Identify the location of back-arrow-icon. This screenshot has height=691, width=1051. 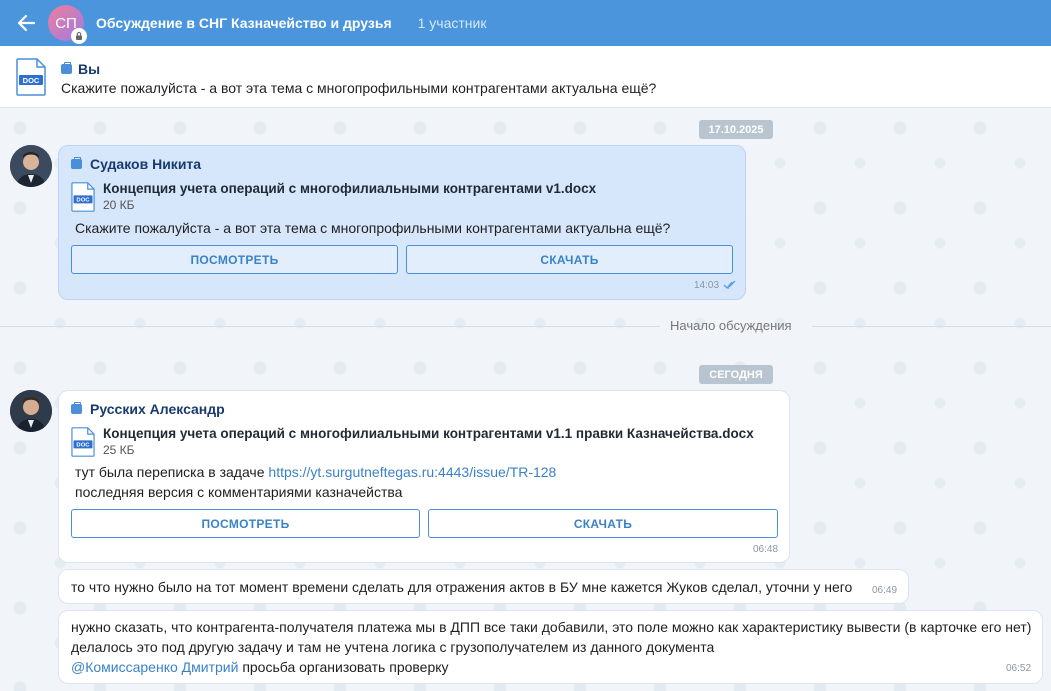
(26, 23).